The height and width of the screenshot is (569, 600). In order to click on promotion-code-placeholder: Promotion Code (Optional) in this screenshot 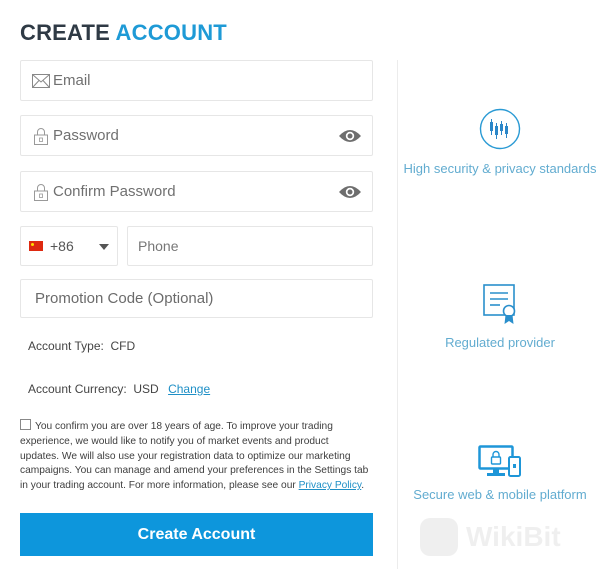, I will do `click(124, 298)`.